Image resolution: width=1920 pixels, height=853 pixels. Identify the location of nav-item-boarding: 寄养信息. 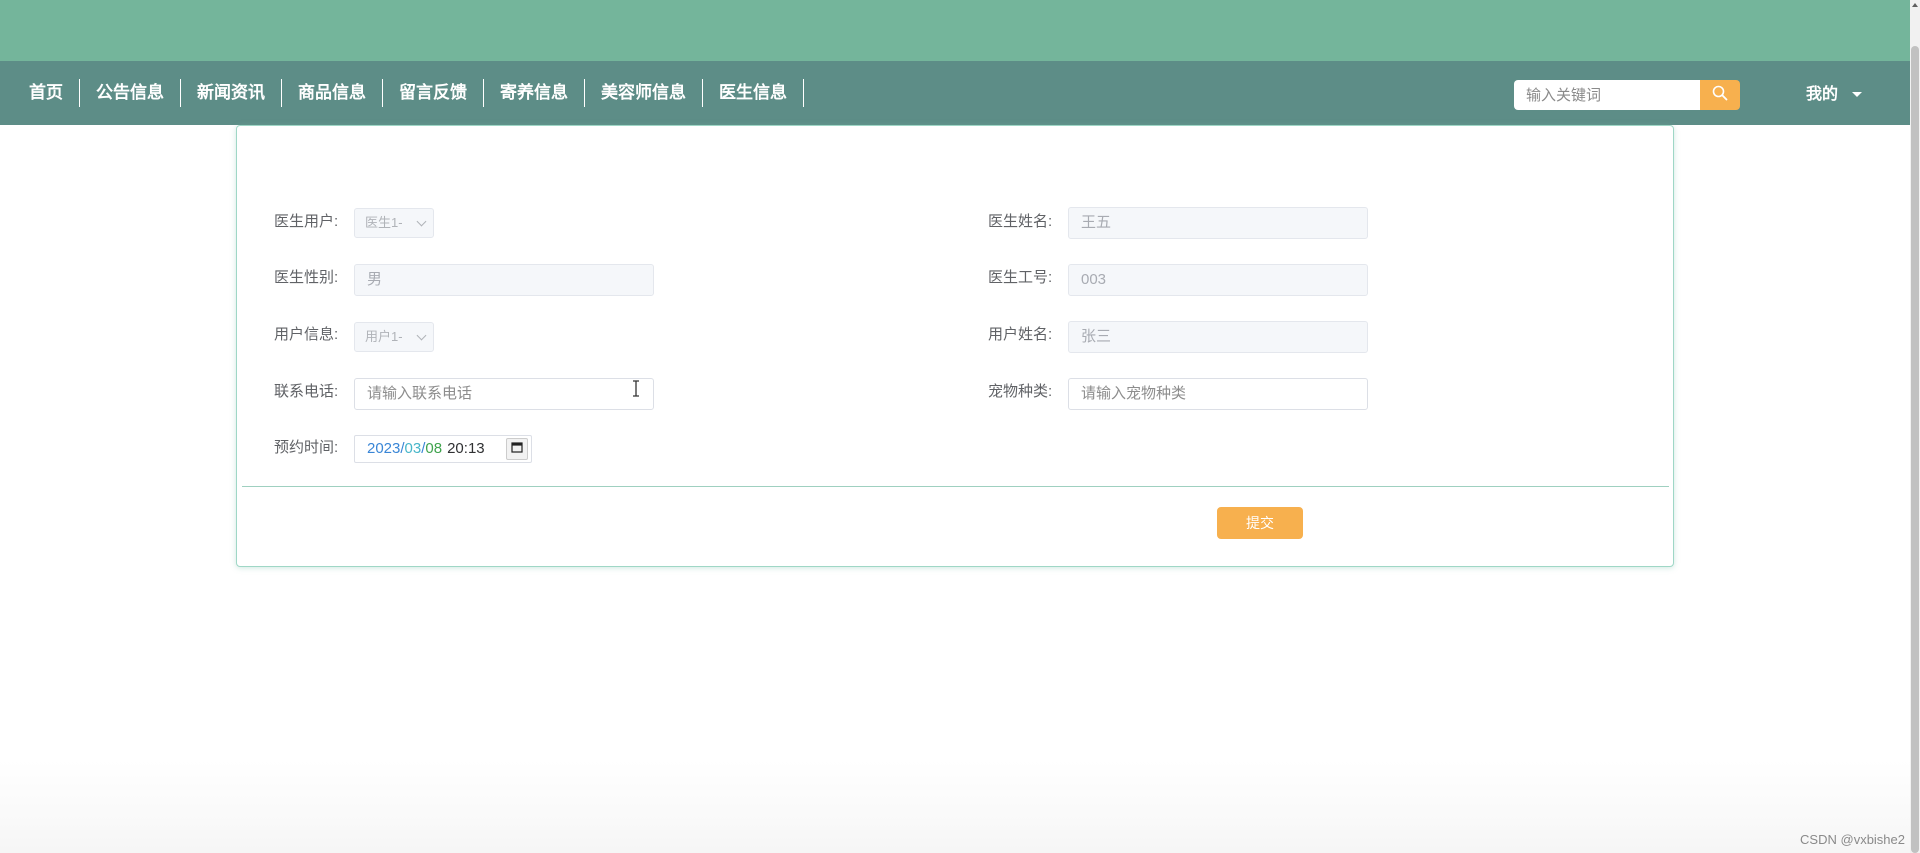
(534, 93).